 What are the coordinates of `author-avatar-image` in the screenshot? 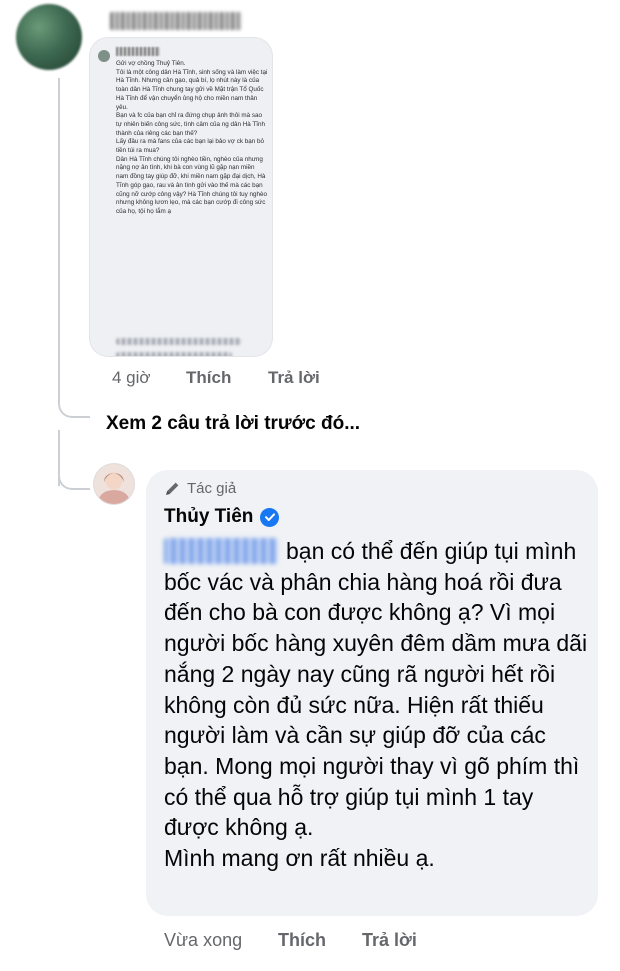 It's located at (114, 484).